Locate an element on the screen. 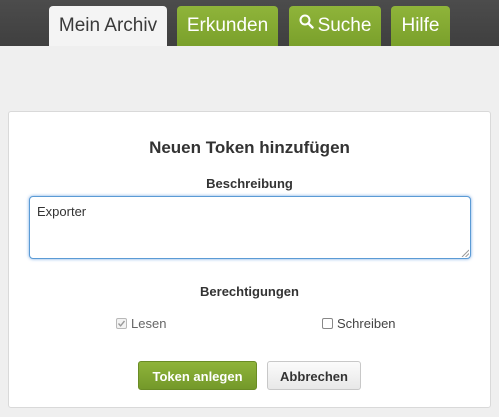 This screenshot has height=417, width=499. tab-label: Hilfe is located at coordinates (420, 25).